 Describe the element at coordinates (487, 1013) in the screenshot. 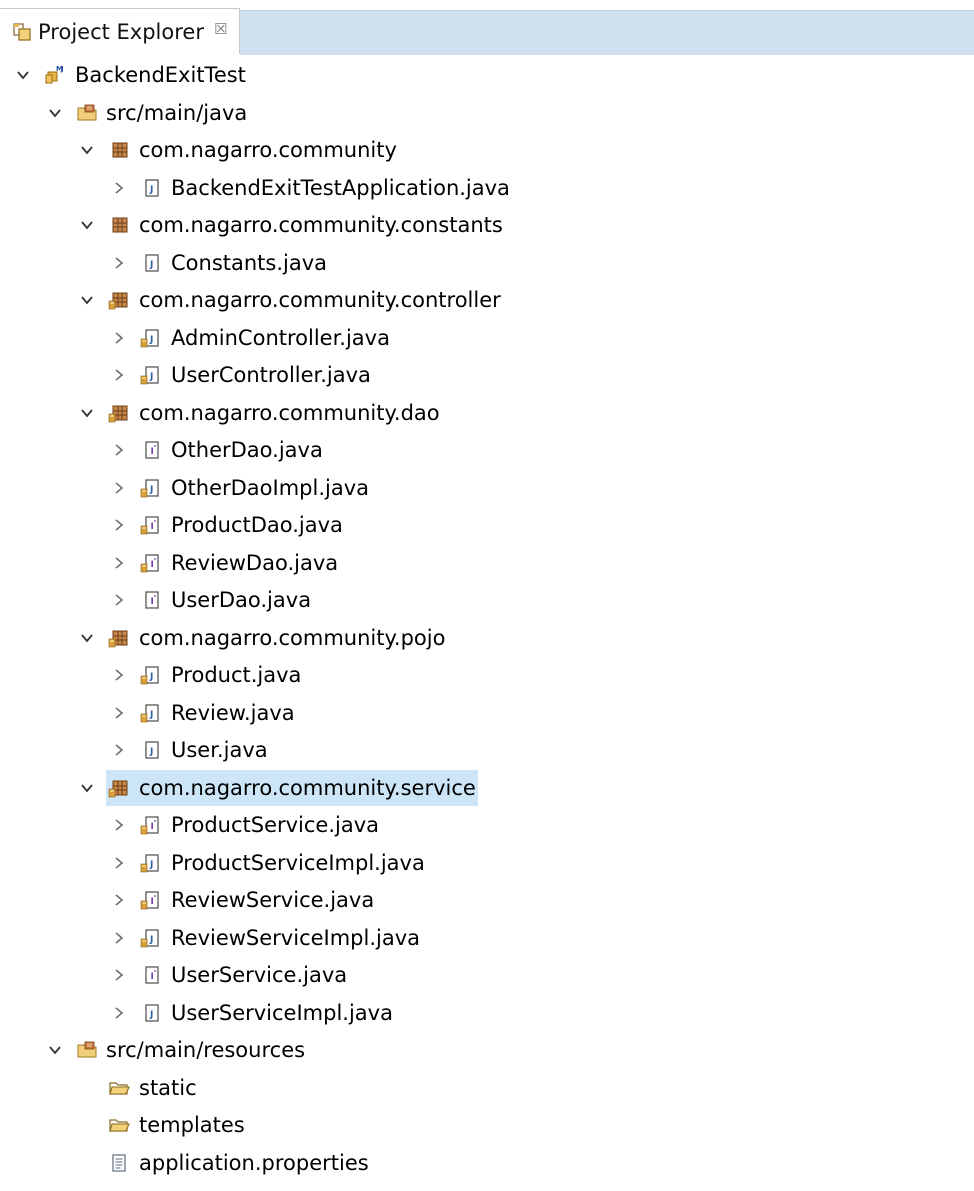

I see `tree-item-file-userserviceimpl: J UserServiceImpl.java` at that location.